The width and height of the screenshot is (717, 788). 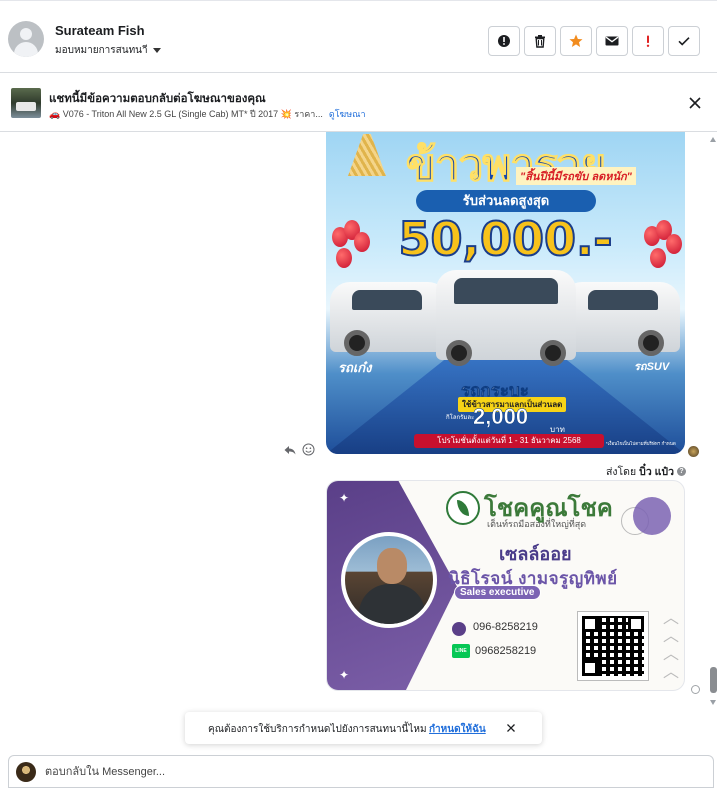 I want to click on conversation-header: Surateam Fish มอบหมายการสนทนาี, so click(x=358, y=36).